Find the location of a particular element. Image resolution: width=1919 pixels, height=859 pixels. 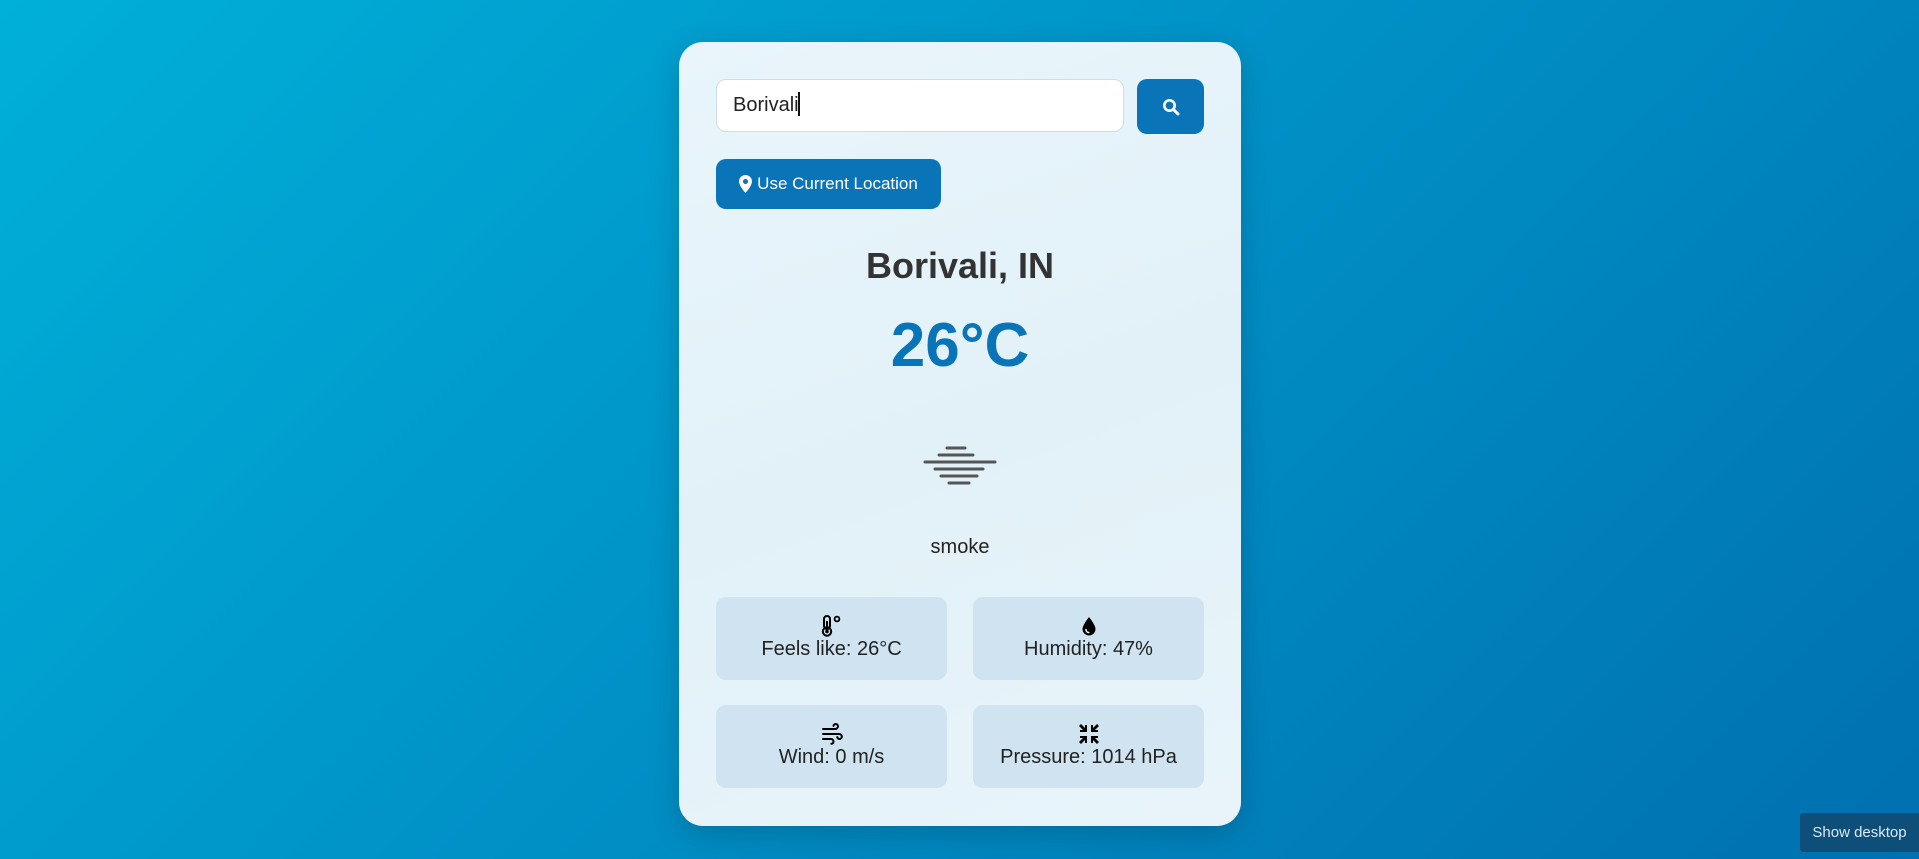

wind-label: Wind: 0 m/s is located at coordinates (831, 757).